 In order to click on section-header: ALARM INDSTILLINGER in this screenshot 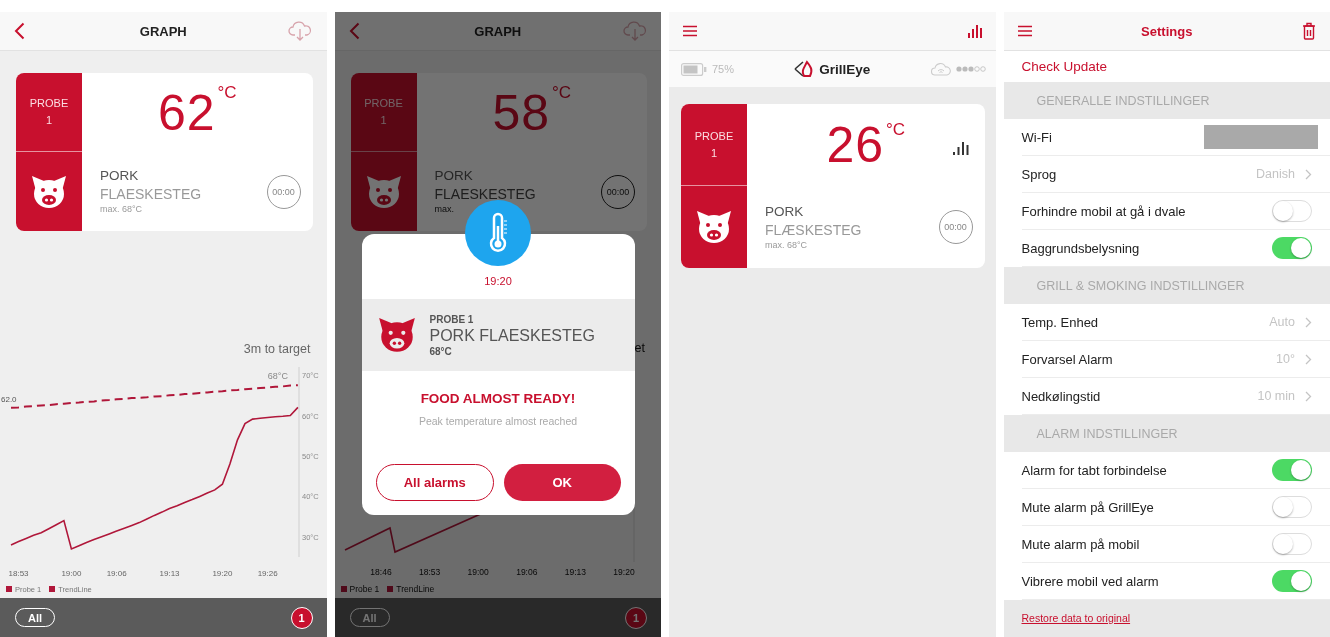, I will do `click(1166, 433)`.